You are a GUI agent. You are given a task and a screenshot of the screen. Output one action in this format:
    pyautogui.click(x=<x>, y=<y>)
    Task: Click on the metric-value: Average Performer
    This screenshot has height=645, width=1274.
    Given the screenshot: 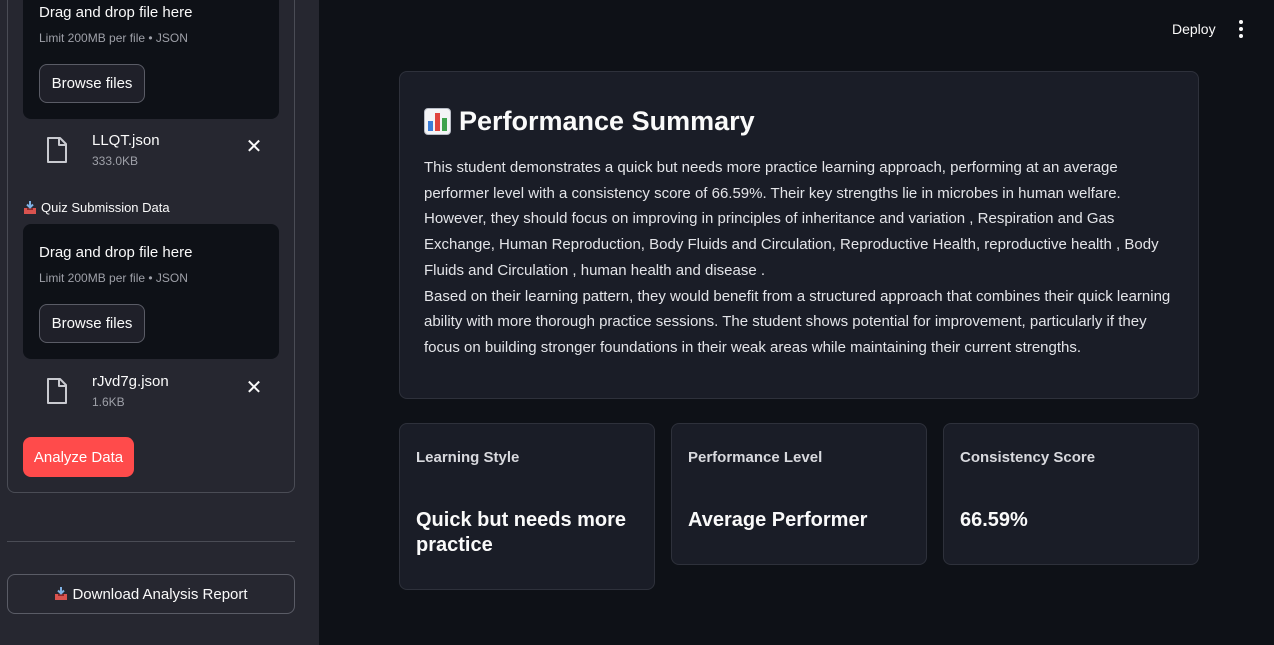 What is the action you would take?
    pyautogui.click(x=778, y=520)
    